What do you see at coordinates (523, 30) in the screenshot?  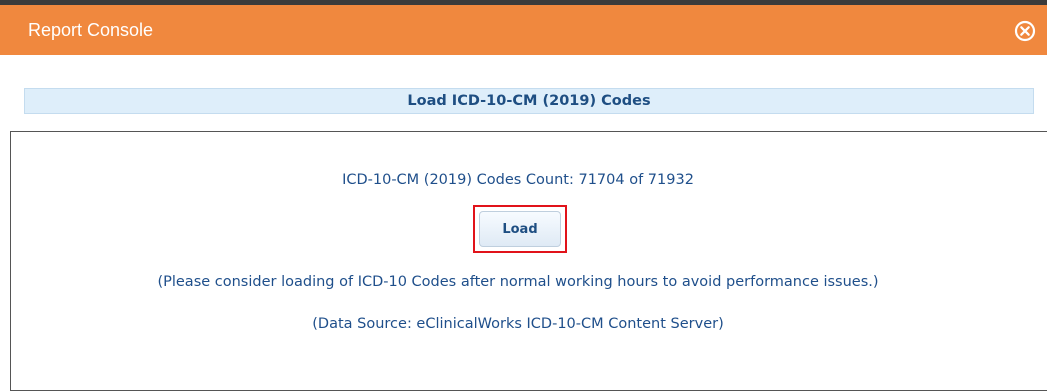 I see `title-bar: Report Console` at bounding box center [523, 30].